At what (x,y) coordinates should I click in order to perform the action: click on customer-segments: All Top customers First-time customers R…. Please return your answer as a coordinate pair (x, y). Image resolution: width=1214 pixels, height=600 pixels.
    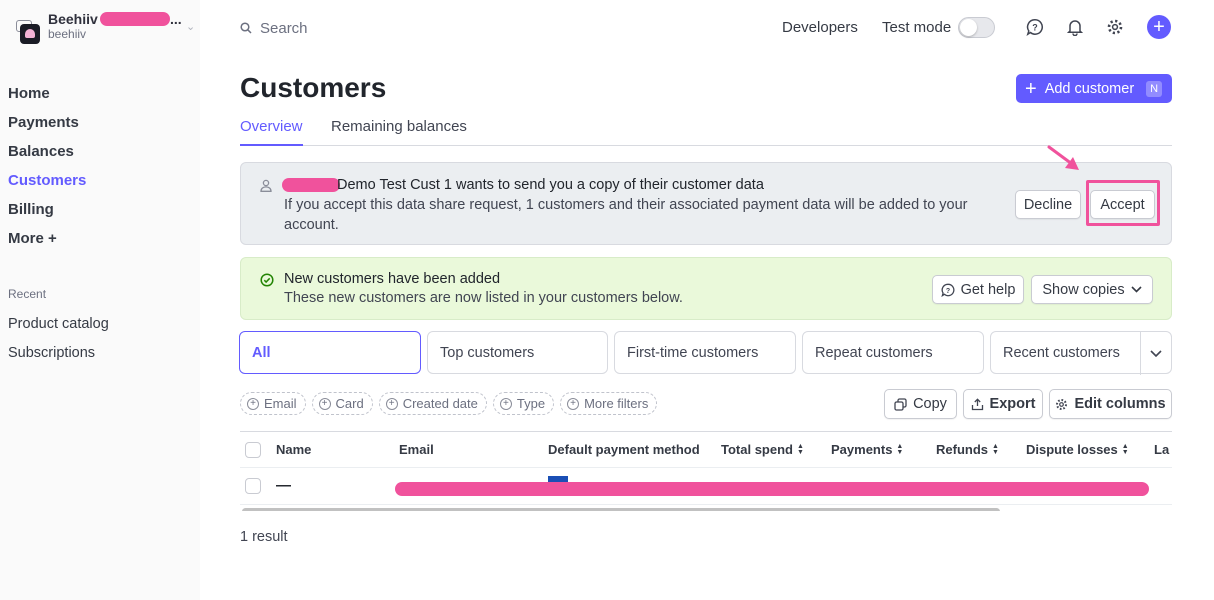
    Looking at the image, I should click on (705, 353).